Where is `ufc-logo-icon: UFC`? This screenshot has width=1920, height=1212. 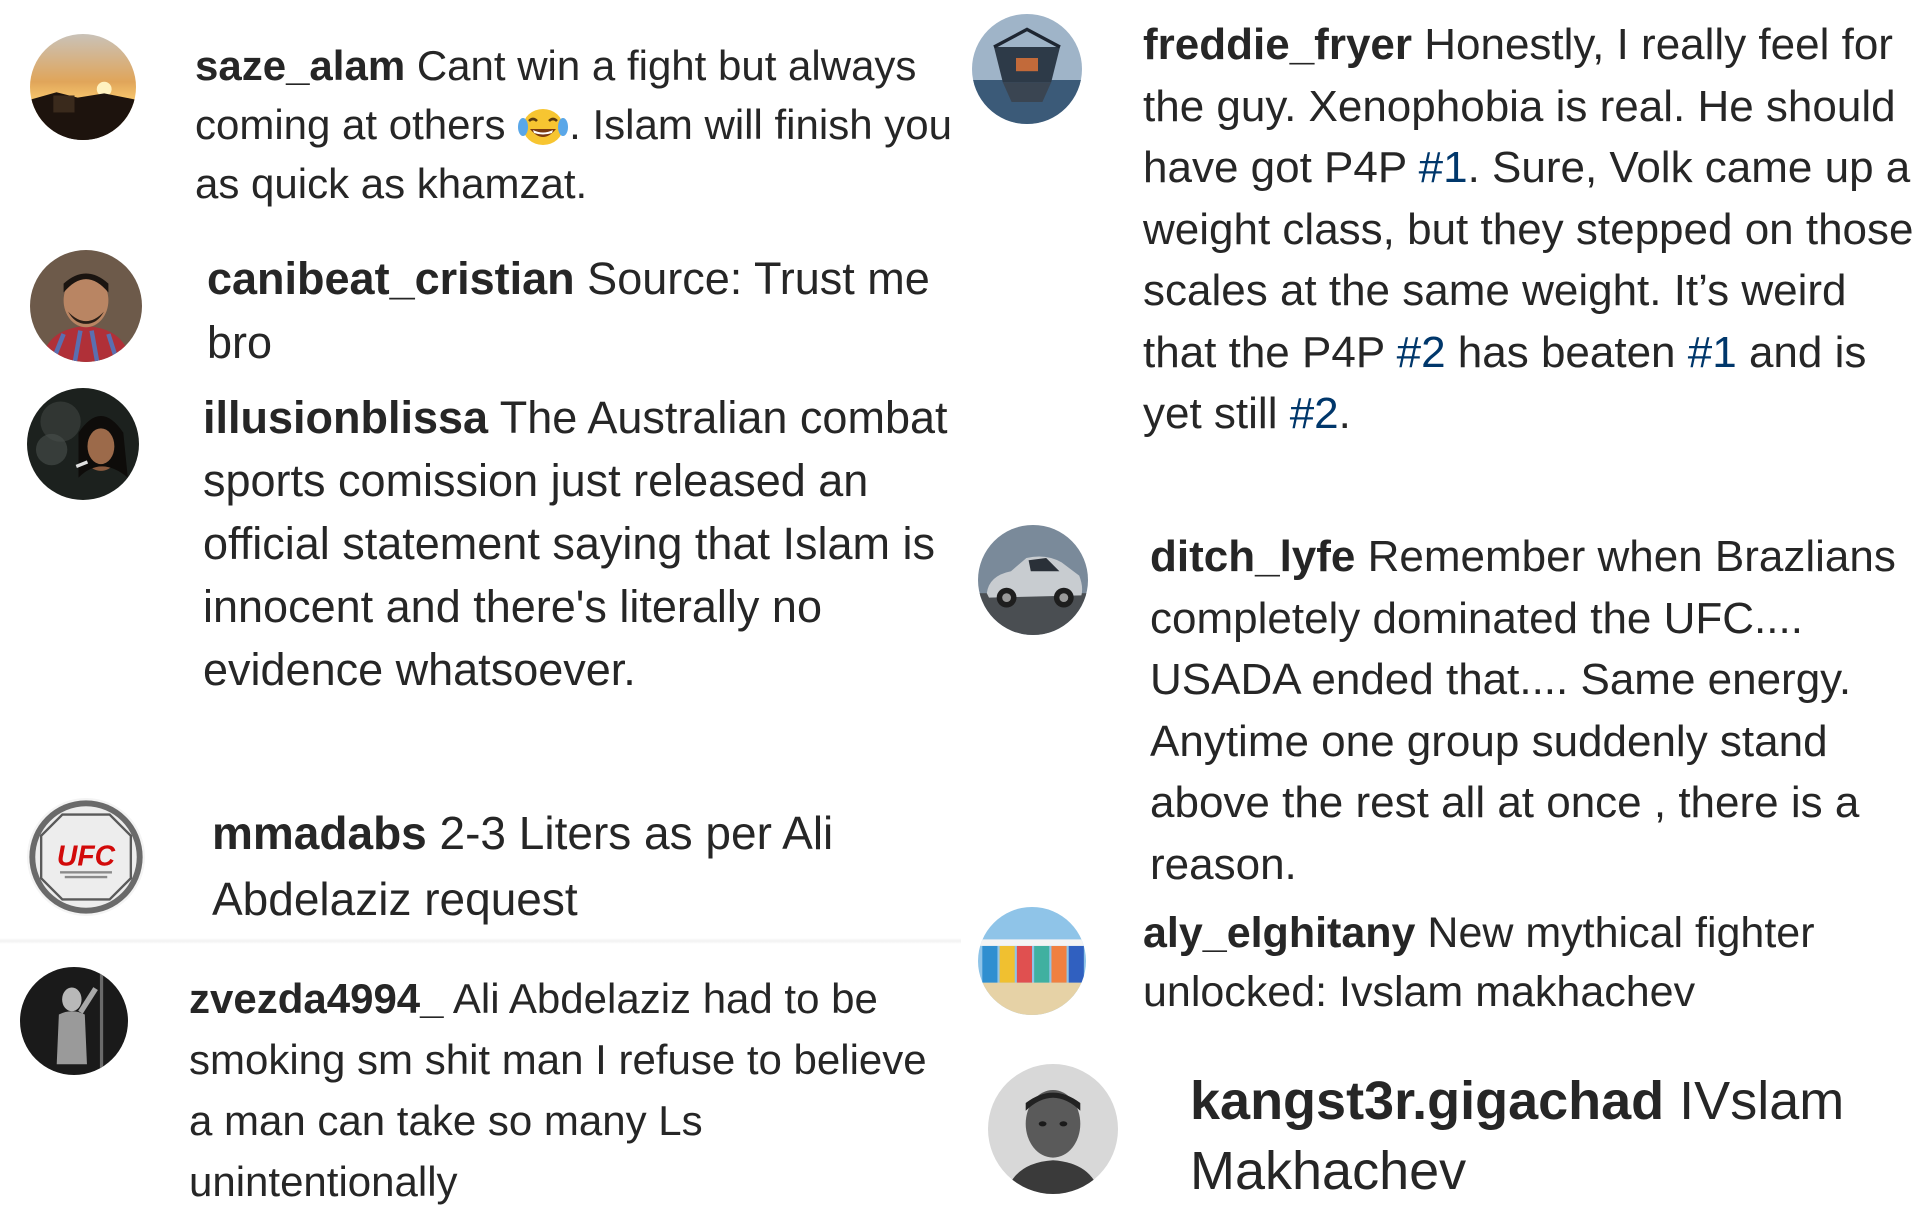
ufc-logo-icon: UFC is located at coordinates (86, 857).